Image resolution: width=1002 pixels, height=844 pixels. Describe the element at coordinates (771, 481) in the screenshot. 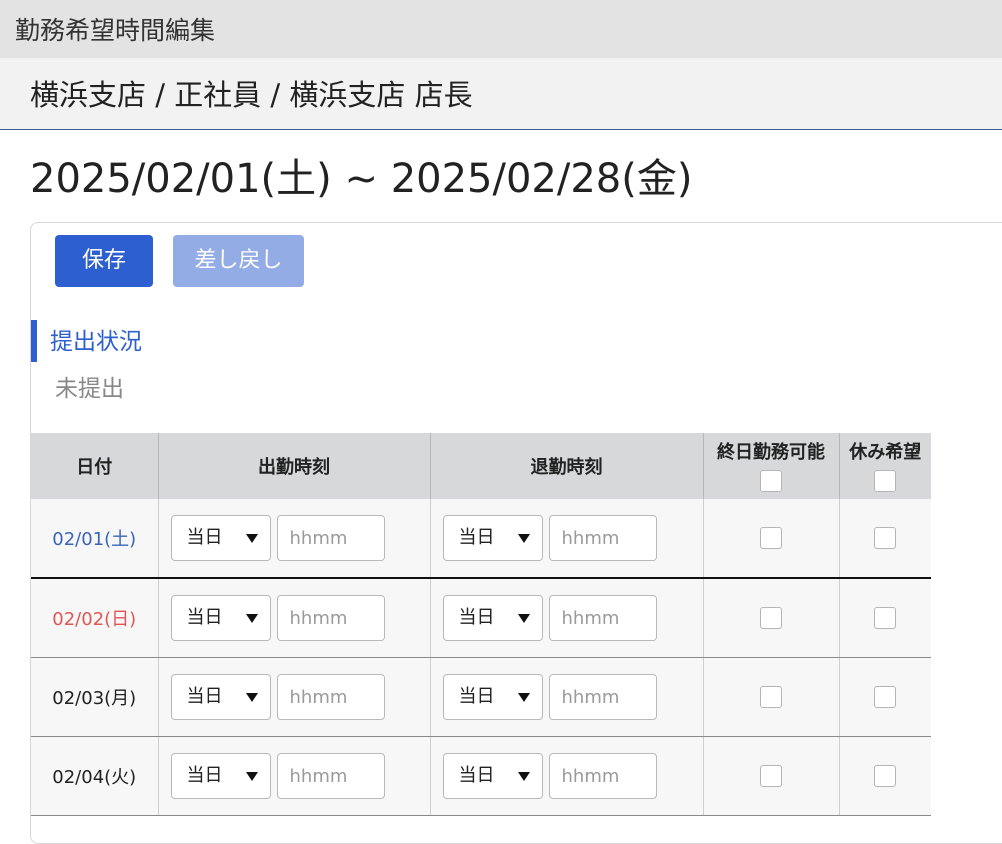

I see `allday-select-all-checkbox` at that location.